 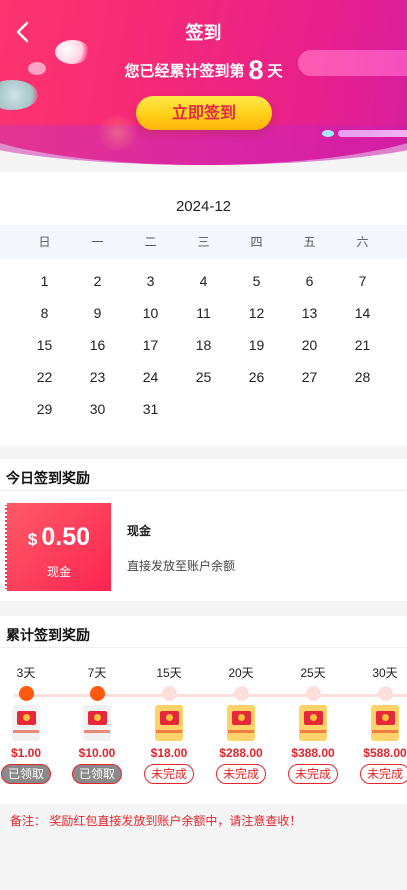 What do you see at coordinates (203, 313) in the screenshot?
I see `calendar-day: 11` at bounding box center [203, 313].